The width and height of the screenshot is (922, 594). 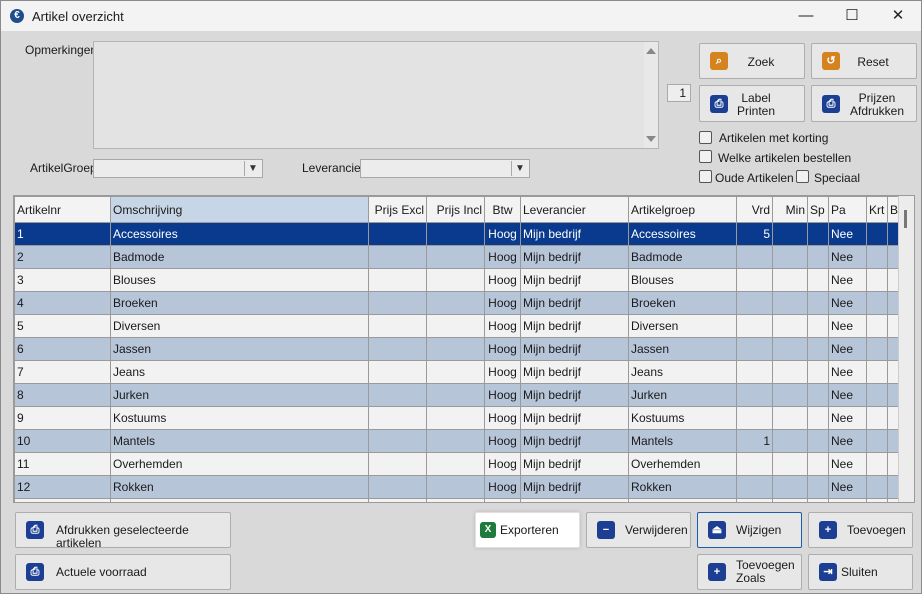 I want to click on remarks-scrollbar, so click(x=651, y=95).